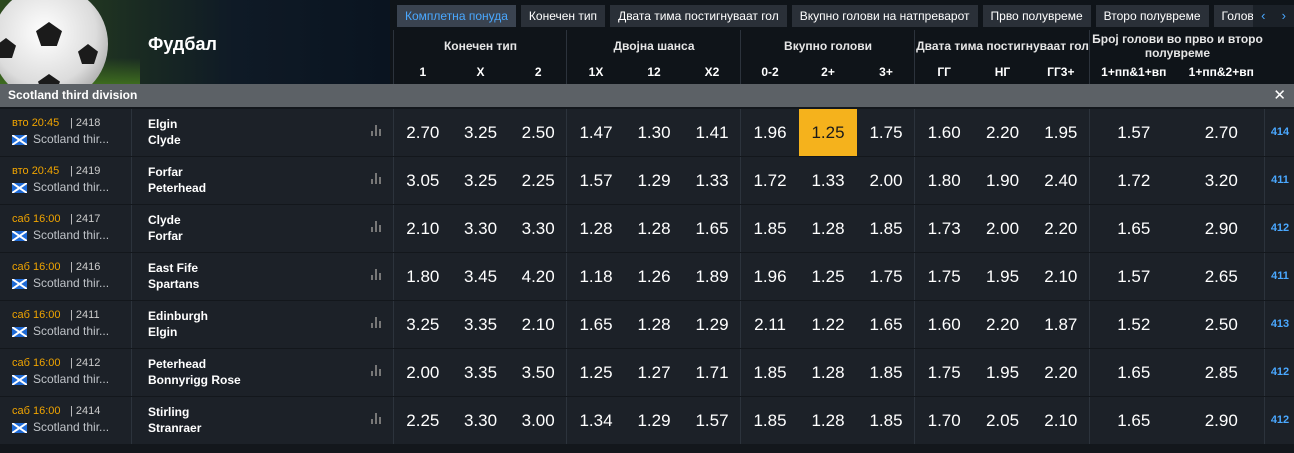 The image size is (1294, 453). I want to click on away-team: Peterhead, so click(177, 188).